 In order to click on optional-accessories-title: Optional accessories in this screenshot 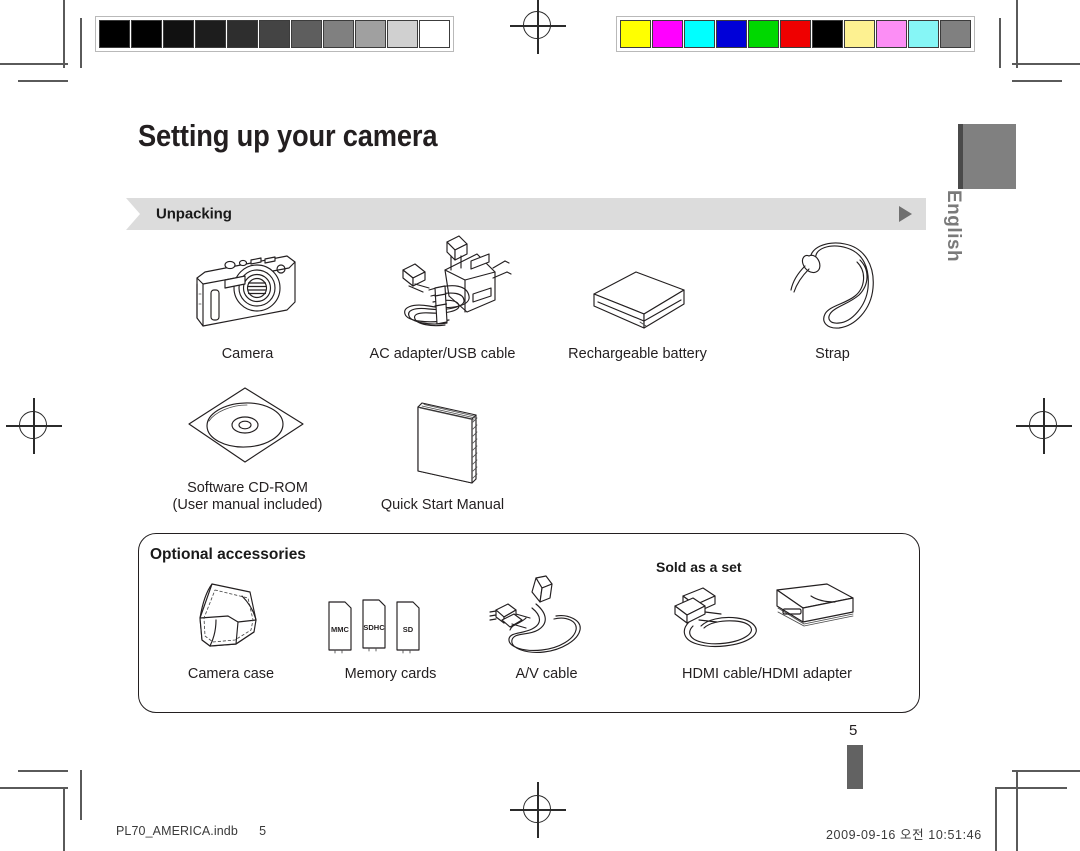, I will do `click(228, 554)`.